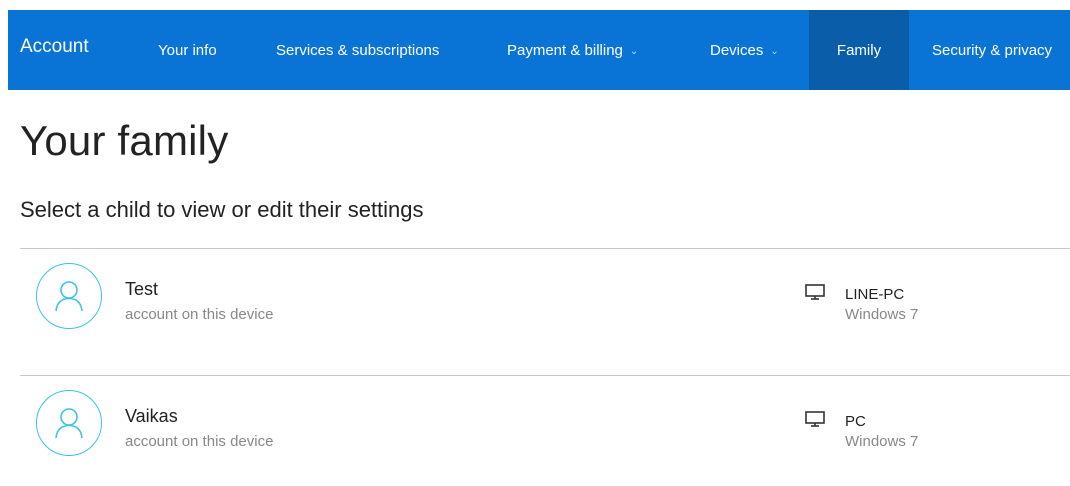 The image size is (1070, 486). Describe the element at coordinates (565, 50) in the screenshot. I see `nav-tab-label: Payment & billing` at that location.